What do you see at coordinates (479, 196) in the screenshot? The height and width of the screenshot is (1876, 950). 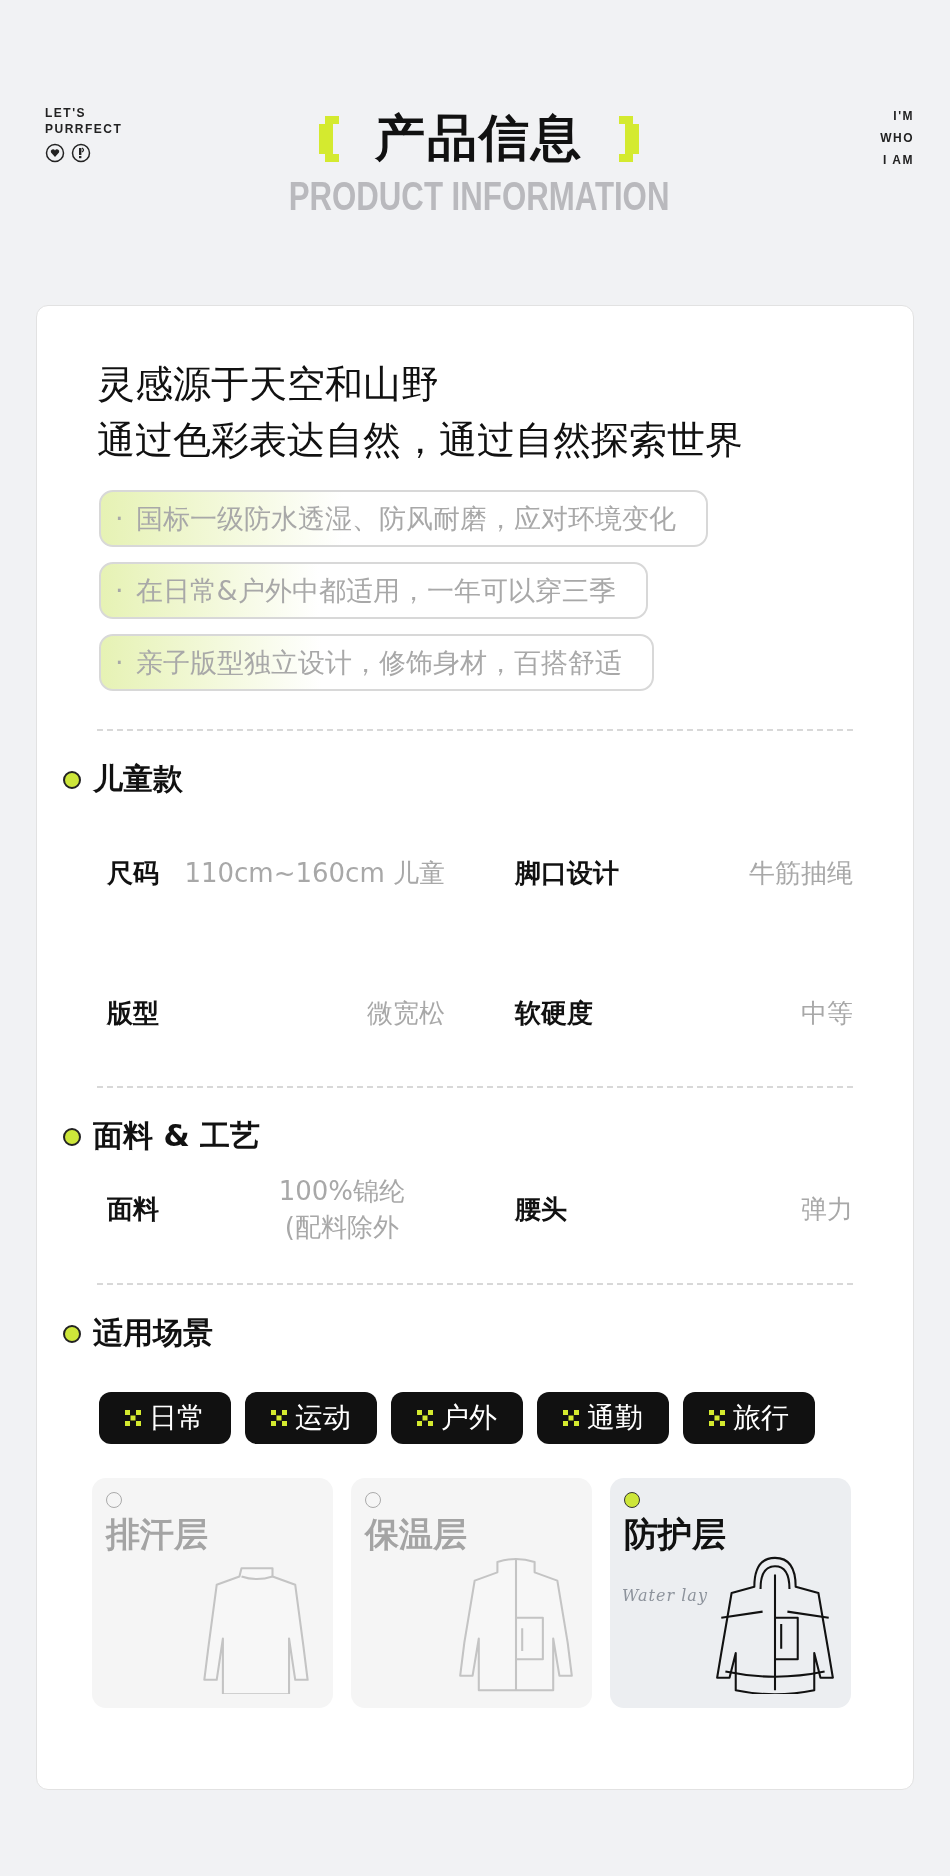 I see `page-subtitle: PRODUCT INFORMATION` at bounding box center [479, 196].